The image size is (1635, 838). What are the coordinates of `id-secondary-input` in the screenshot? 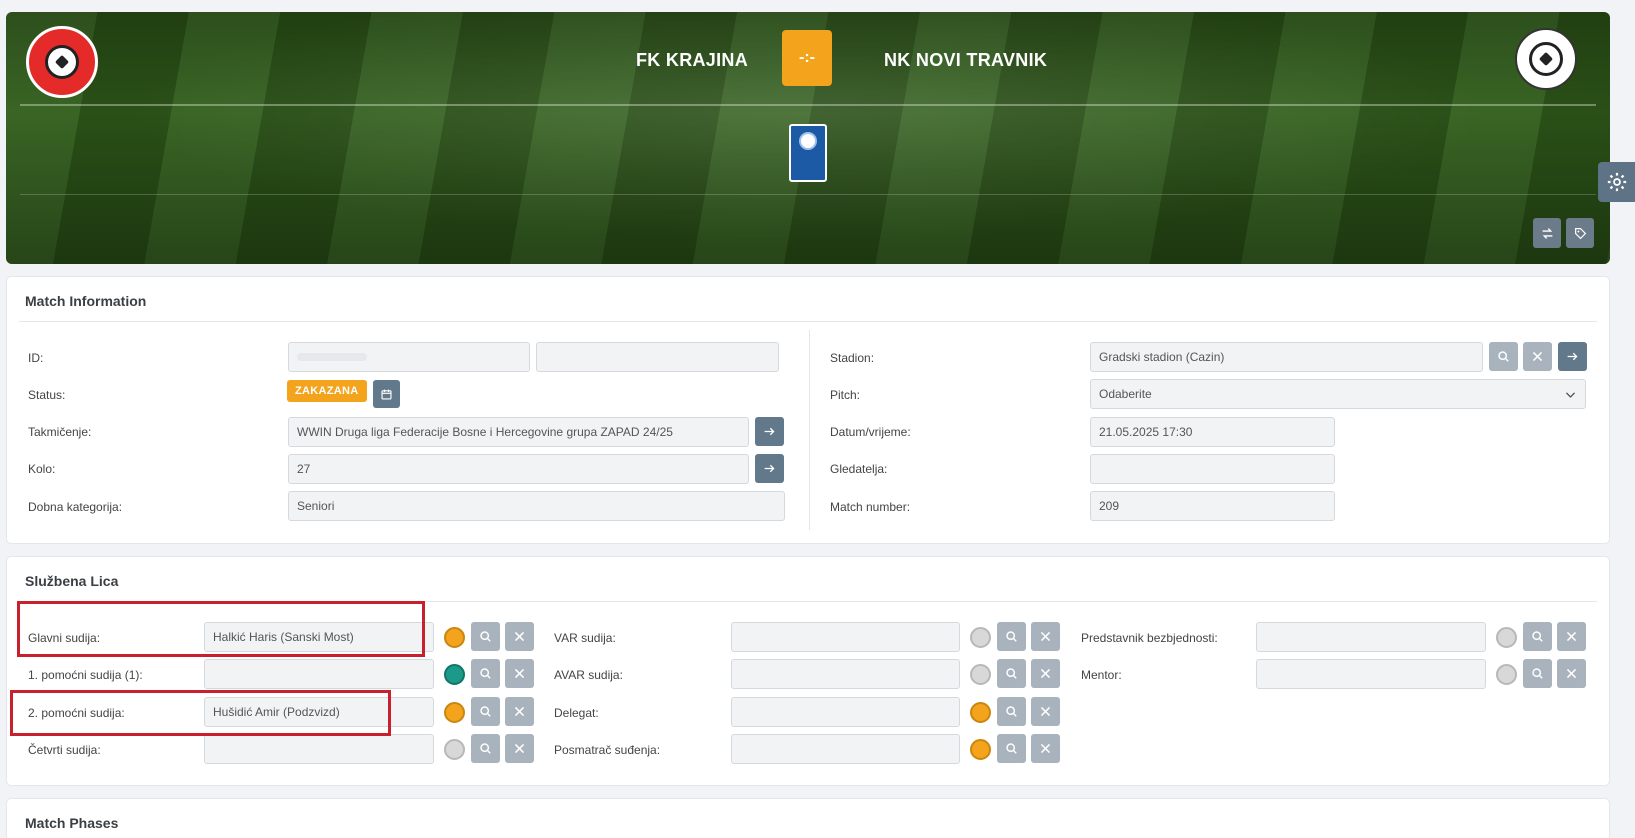 It's located at (657, 357).